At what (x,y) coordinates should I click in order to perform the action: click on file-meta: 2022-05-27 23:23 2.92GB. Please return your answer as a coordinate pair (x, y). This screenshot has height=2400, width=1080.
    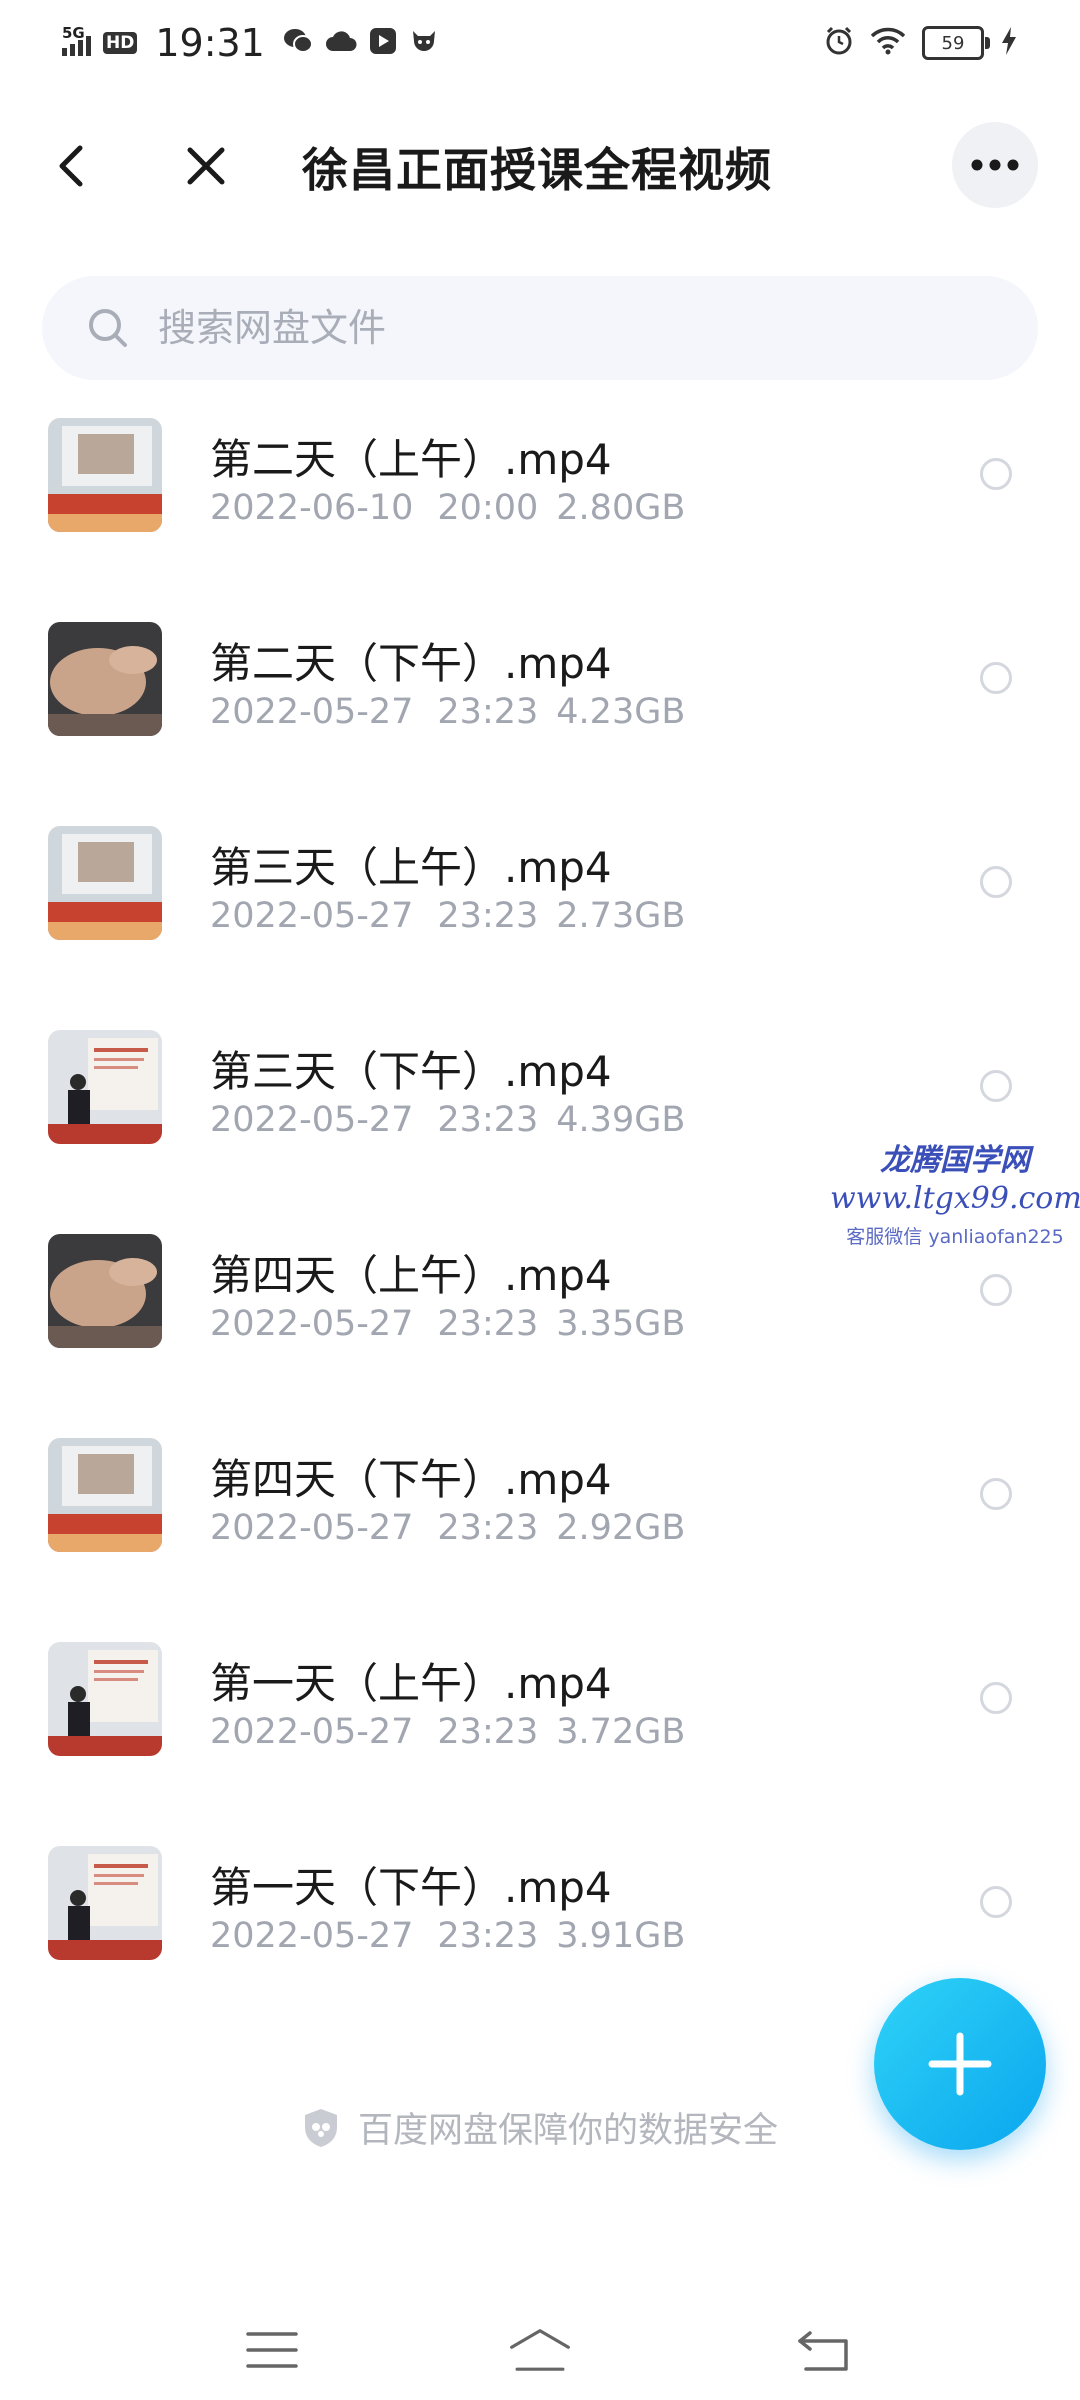
    Looking at the image, I should click on (447, 1528).